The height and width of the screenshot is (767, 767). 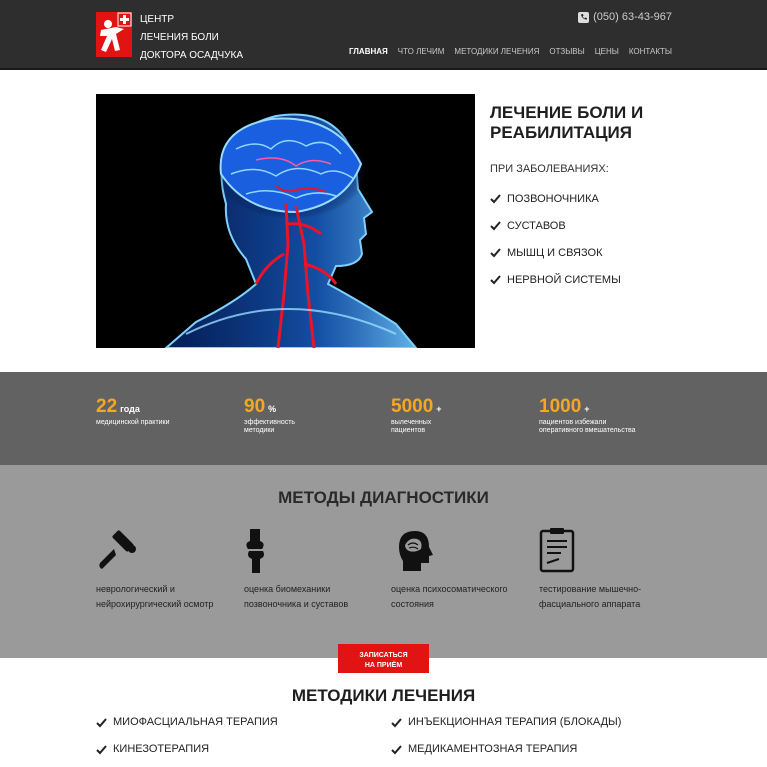 I want to click on phone-text: (050) 63-43-967, so click(x=632, y=17).